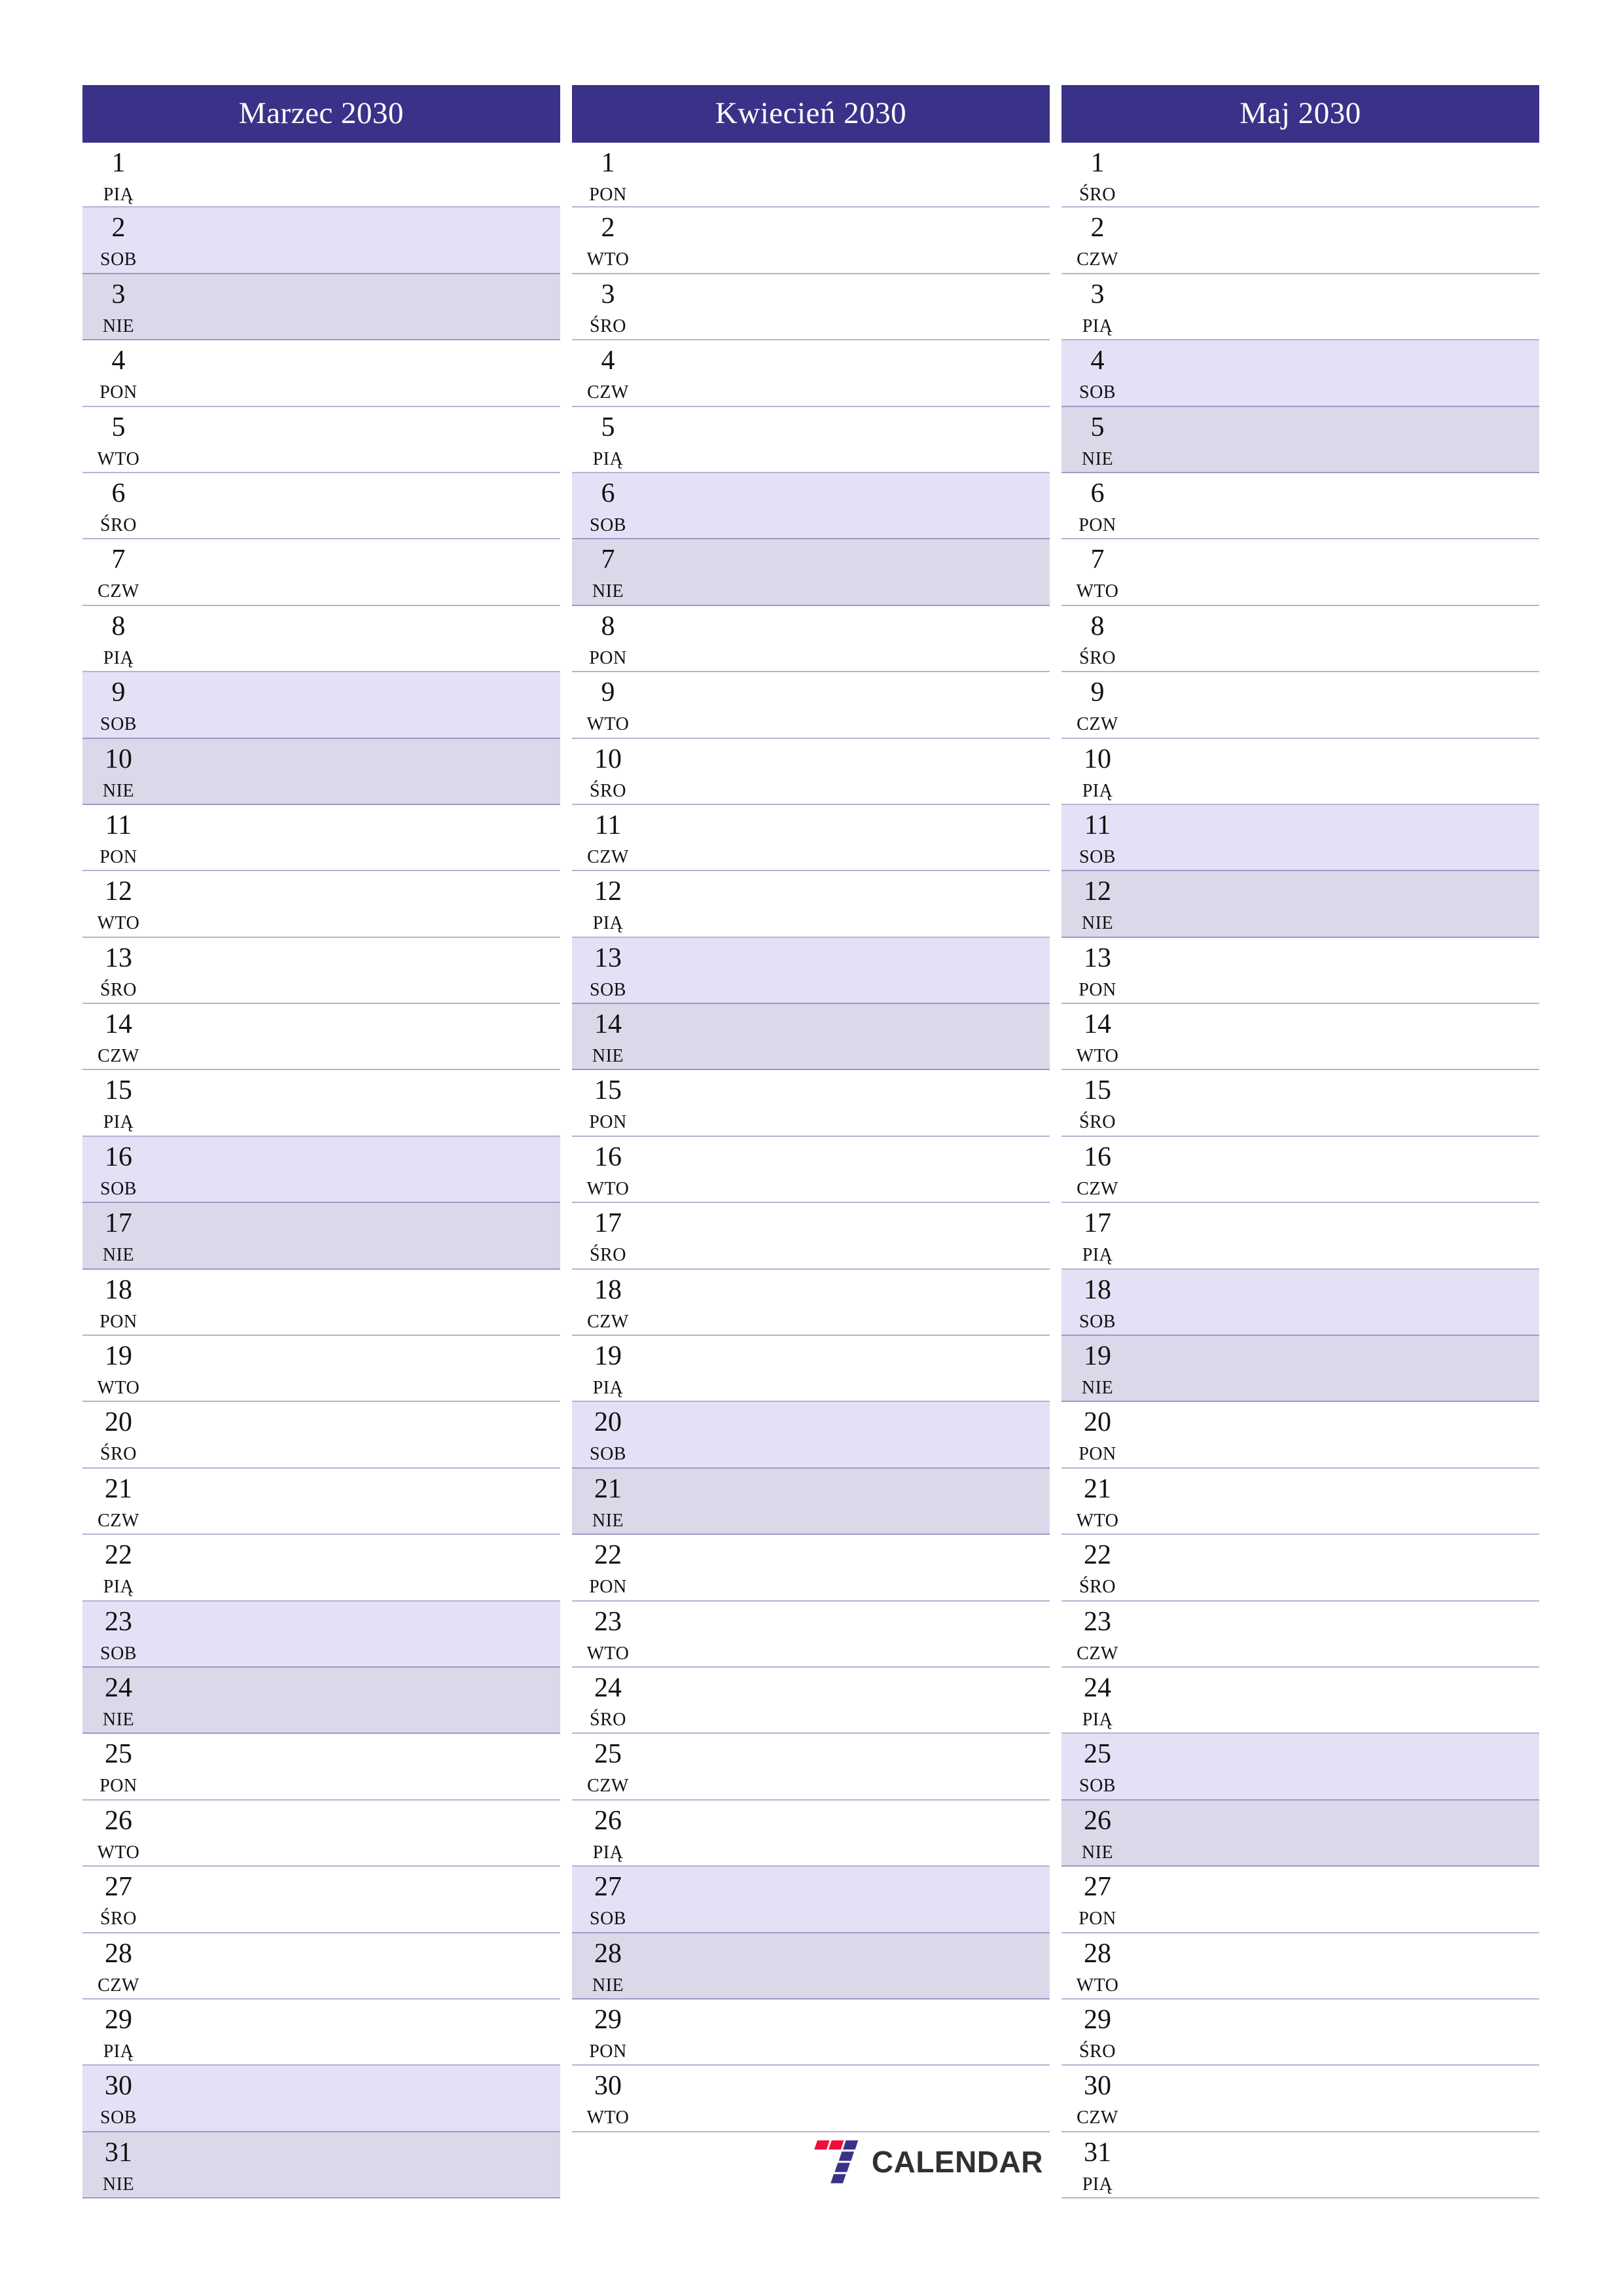  I want to click on day-row: 8 ŚRO, so click(1300, 639).